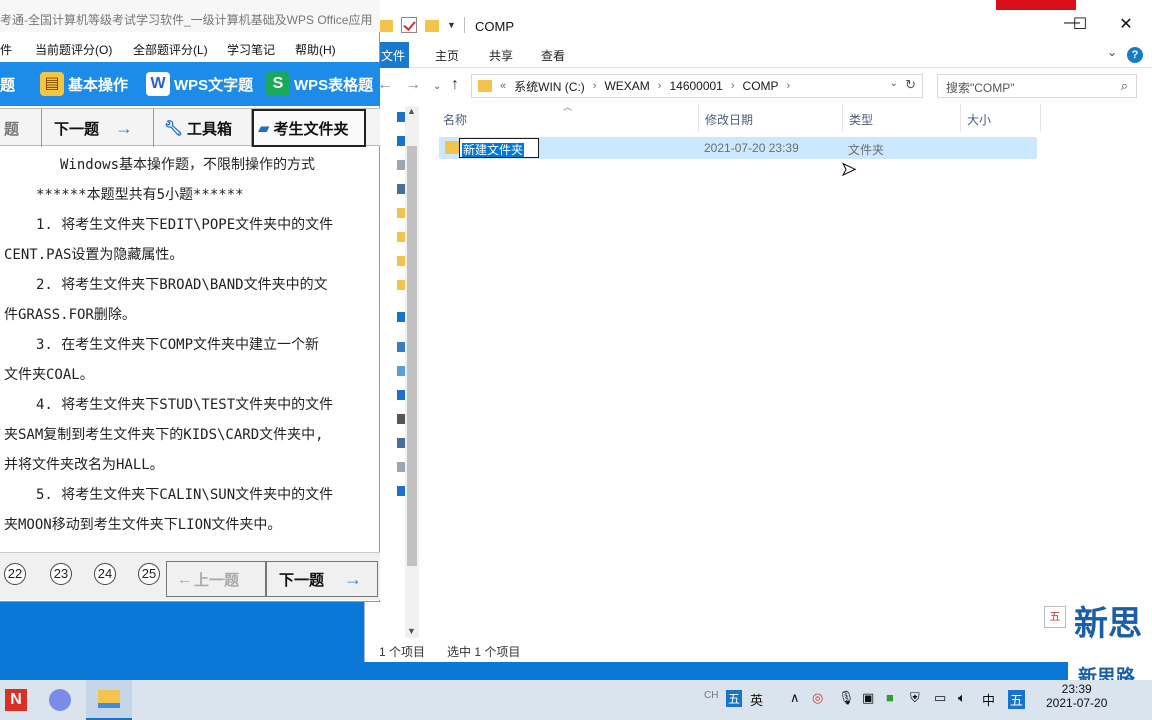 This screenshot has height=720, width=1152. Describe the element at coordinates (214, 85) in the screenshot. I see `wps-writer-label: WPS文字题` at that location.